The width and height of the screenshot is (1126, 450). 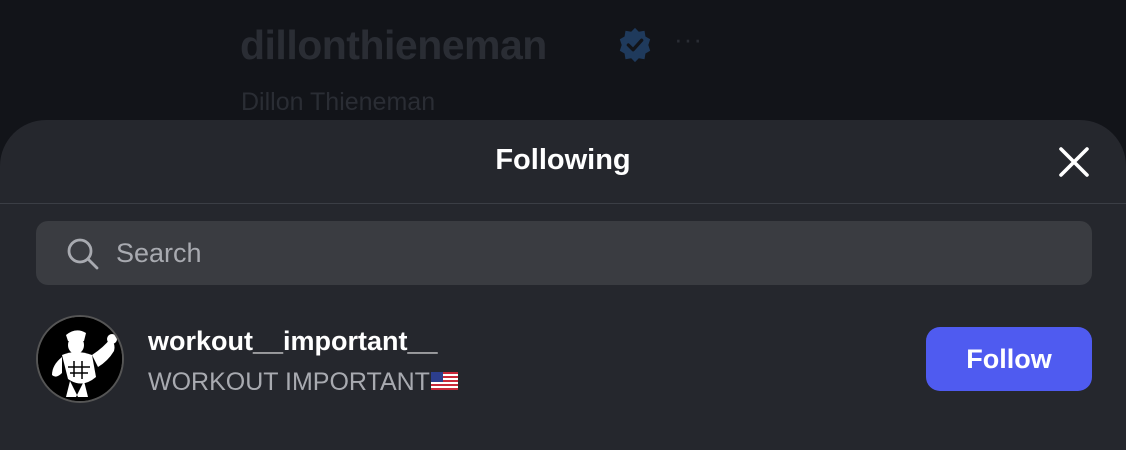 What do you see at coordinates (1074, 162) in the screenshot?
I see `close-icon` at bounding box center [1074, 162].